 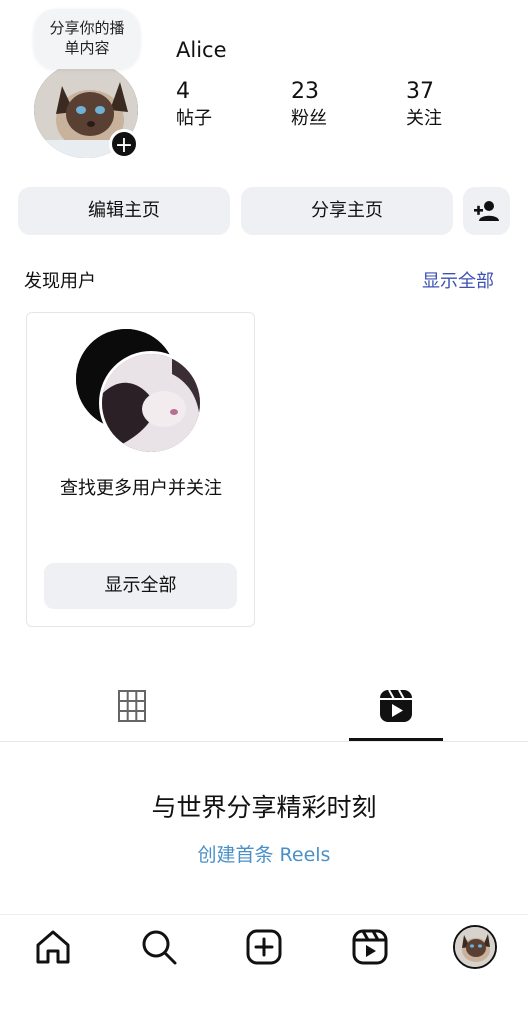 I want to click on add-person-icon, so click(x=486, y=211).